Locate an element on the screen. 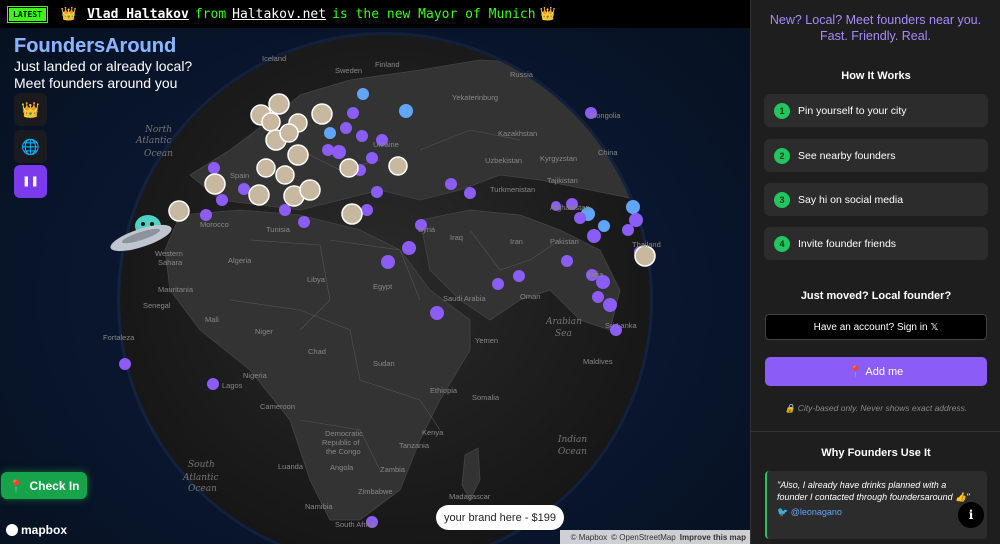 Image resolution: width=1000 pixels, height=544 pixels. mapbox-attrib-link: © Mapbox is located at coordinates (589, 537).